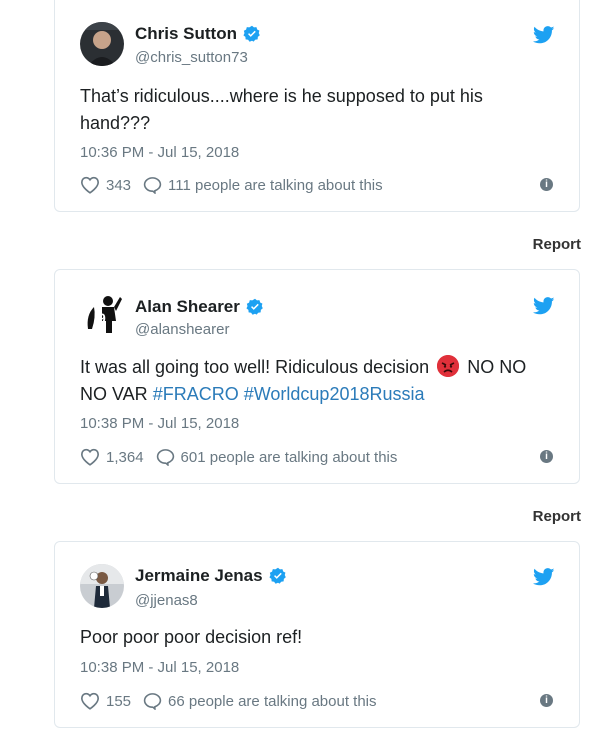 Image resolution: width=600 pixels, height=736 pixels. Describe the element at coordinates (275, 185) in the screenshot. I see `talking-count: 111 people are talking about this` at that location.